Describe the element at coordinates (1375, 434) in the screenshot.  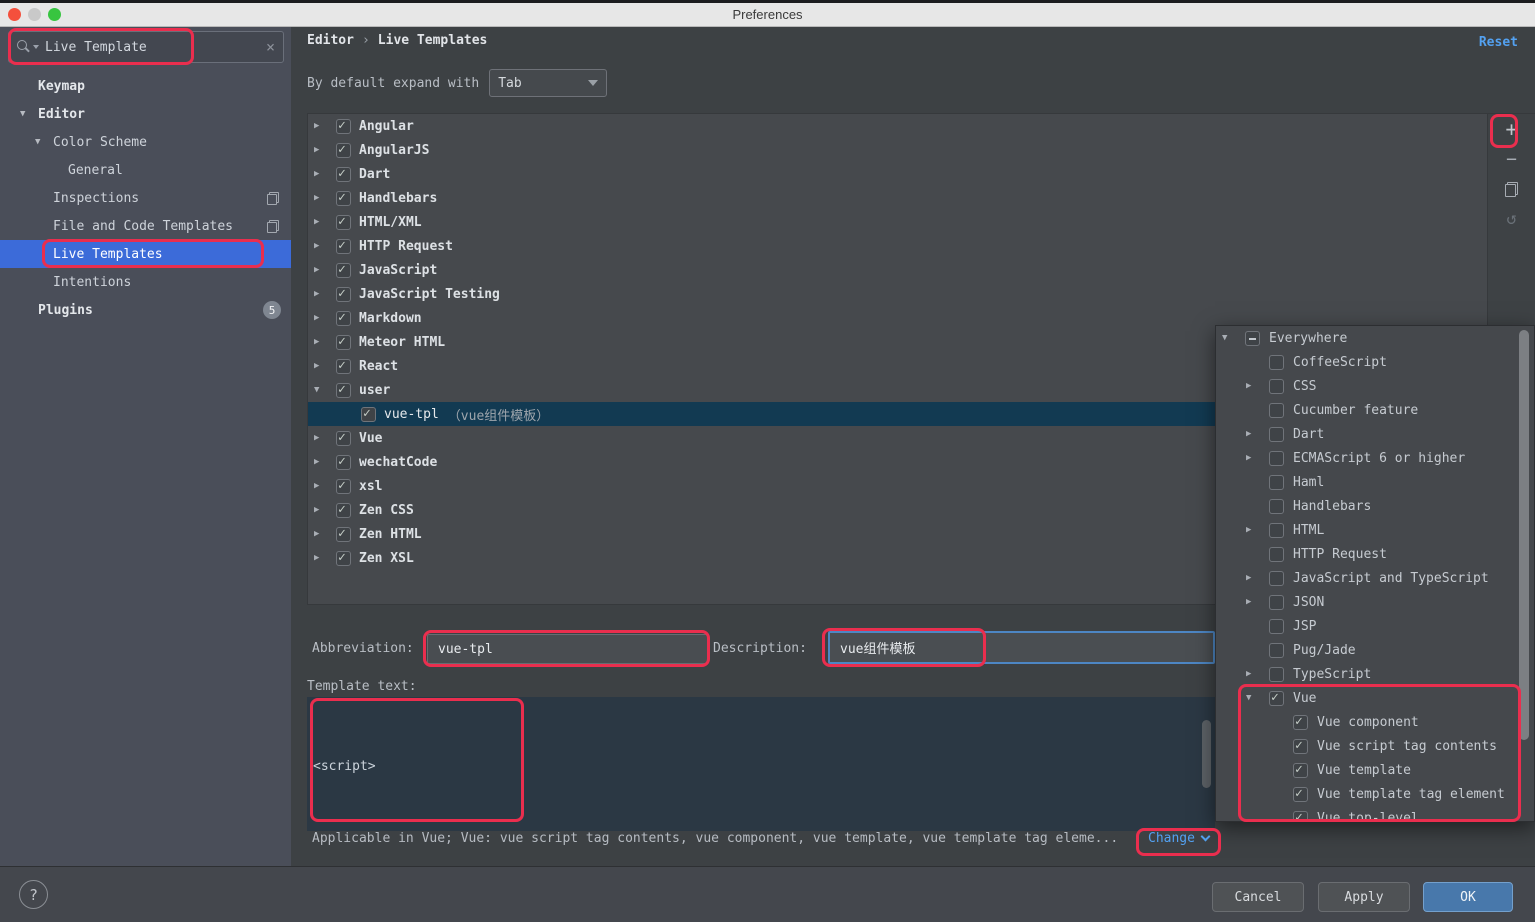
I see `context-row: Dart` at that location.